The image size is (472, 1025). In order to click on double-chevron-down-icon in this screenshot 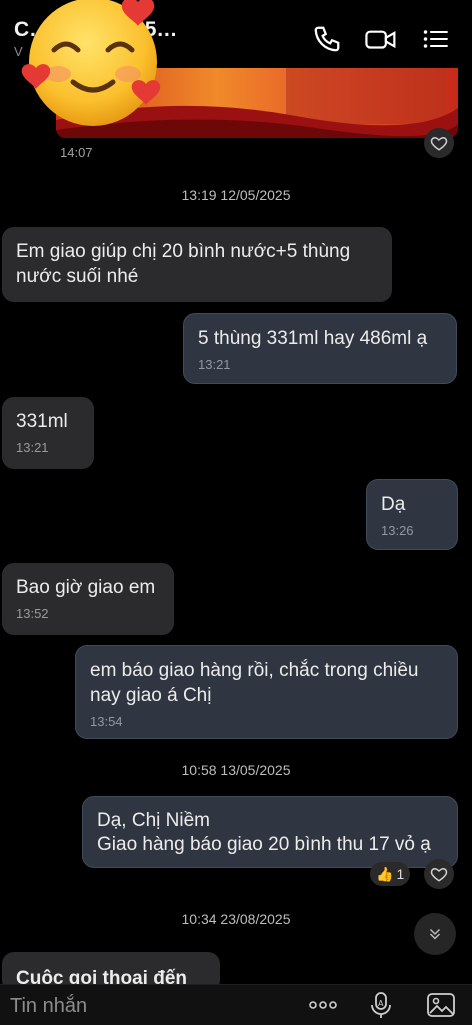, I will do `click(435, 934)`.